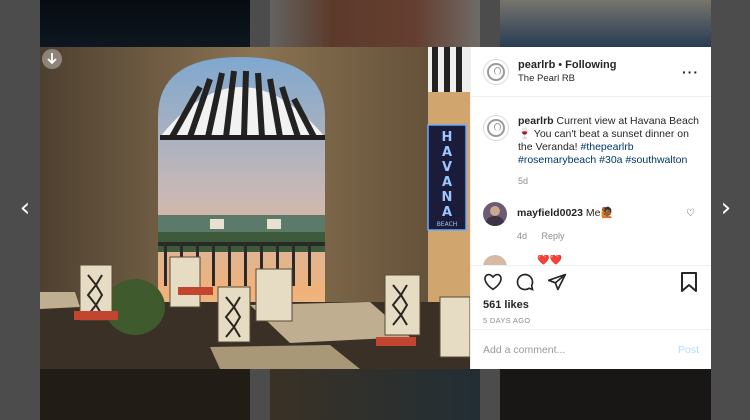  I want to click on sign-sub: BEACH, so click(447, 224).